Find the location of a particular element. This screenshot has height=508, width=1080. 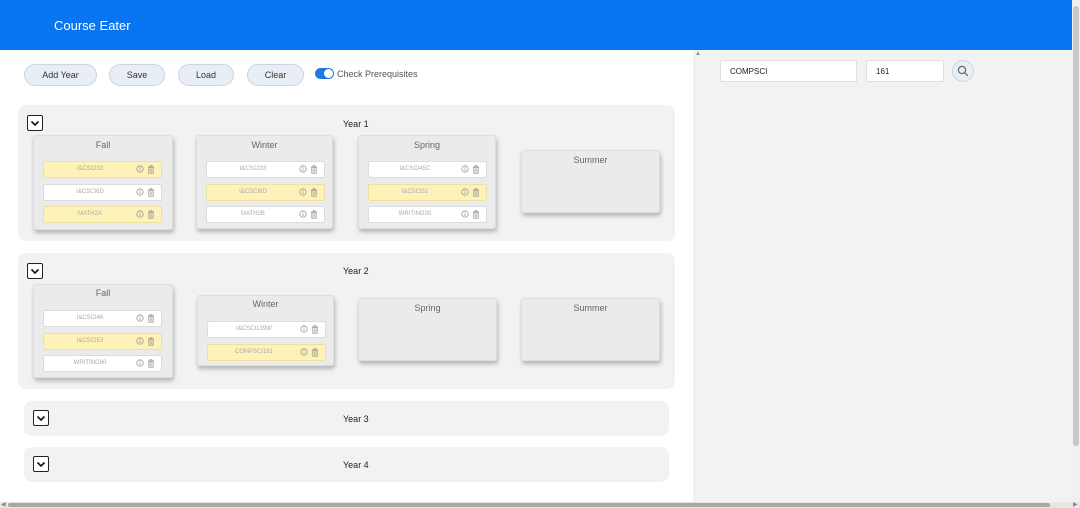

quarter-winter: Winter I&CSCI33 I&CSCI6D MATH2B is located at coordinates (264, 182).